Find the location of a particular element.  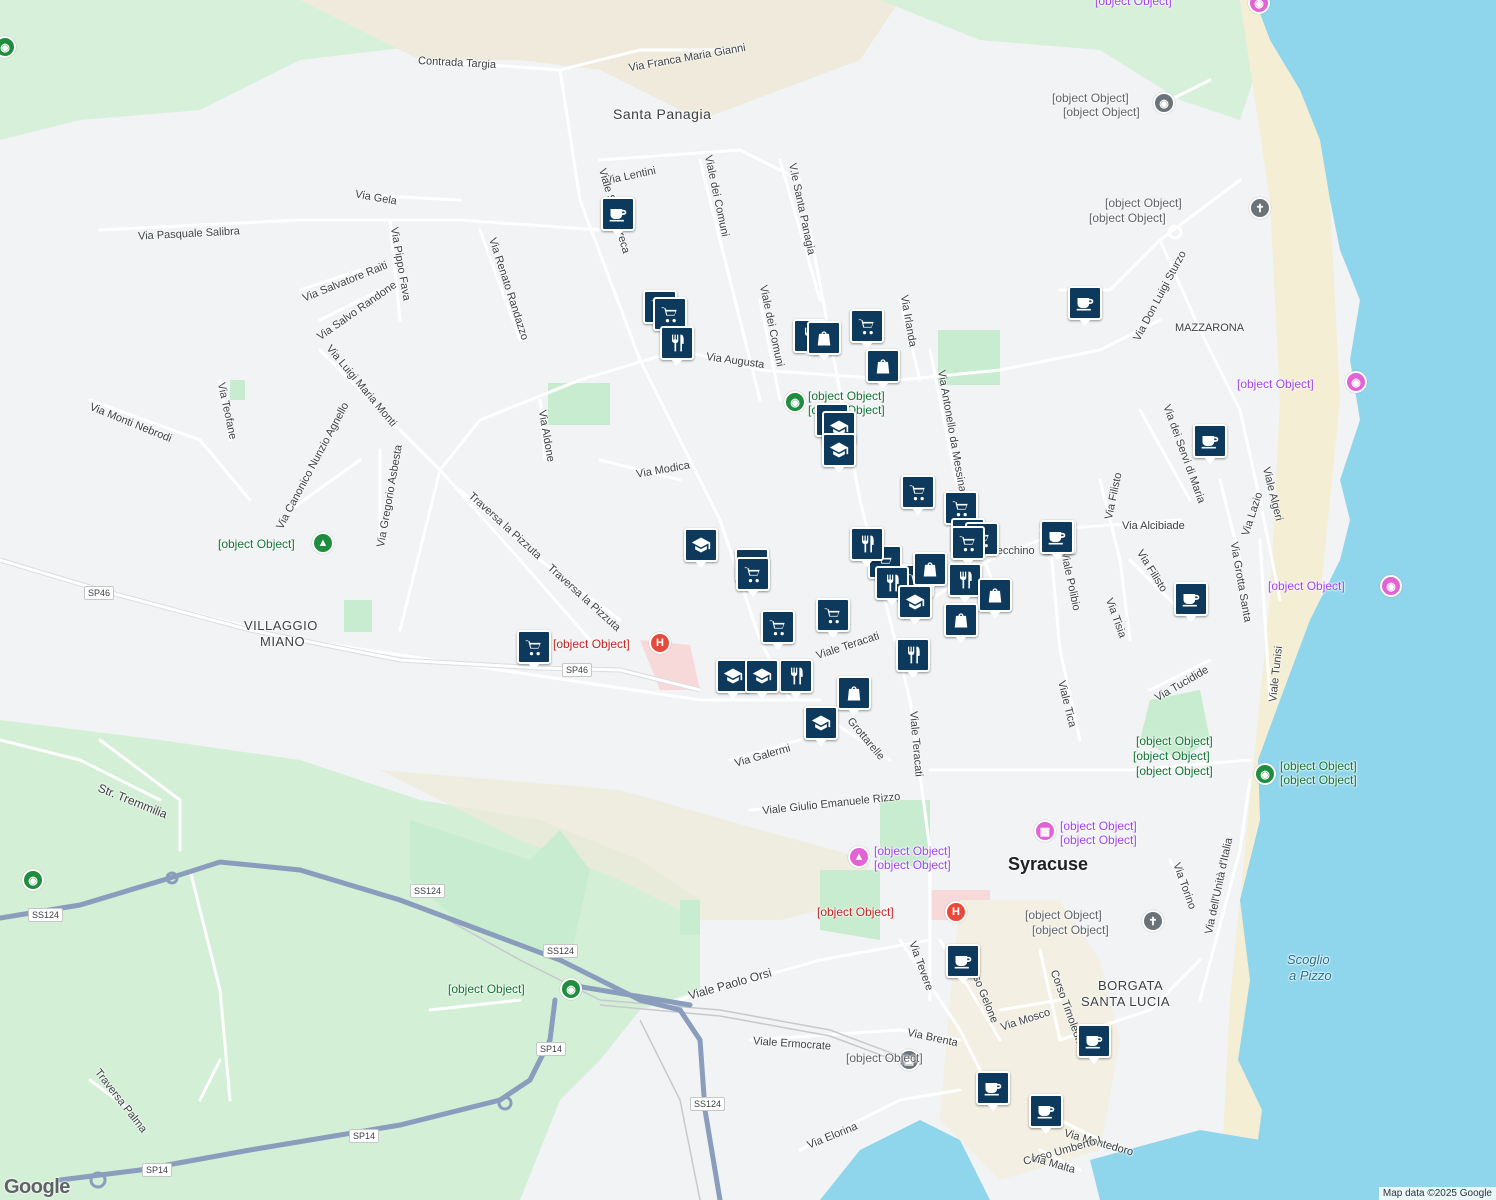

gym-pin: ◉ is located at coordinates (571, 989).